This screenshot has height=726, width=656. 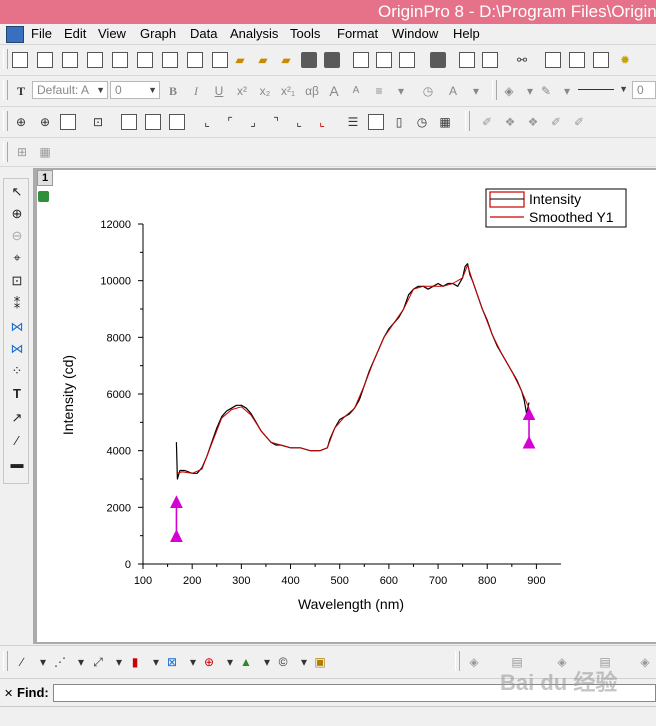 What do you see at coordinates (172, 662) in the screenshot?
I see `multi-curve-icon: ⊠` at bounding box center [172, 662].